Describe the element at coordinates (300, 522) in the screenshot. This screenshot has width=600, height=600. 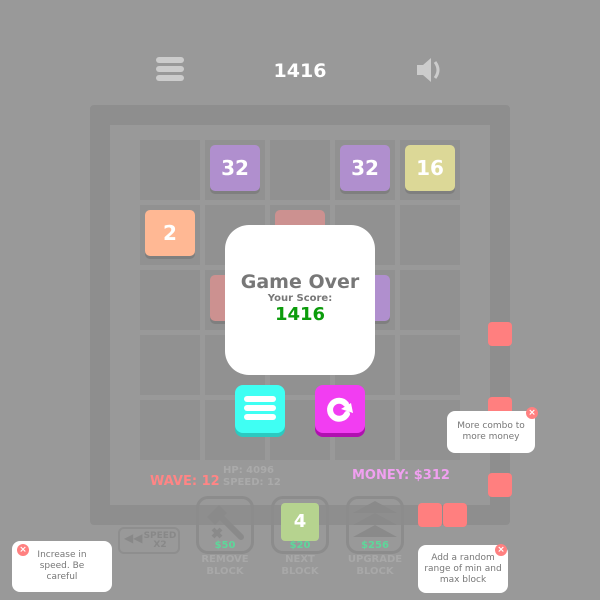
I see `next-block-tile: 4` at that location.